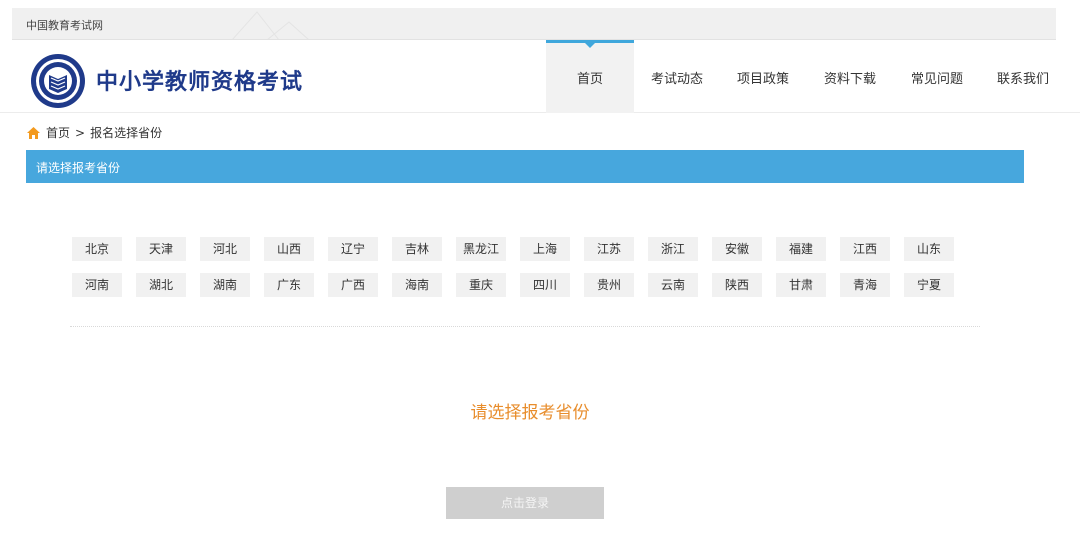 This screenshot has width=1080, height=550. I want to click on province-ningxia: 宁夏, so click(929, 285).